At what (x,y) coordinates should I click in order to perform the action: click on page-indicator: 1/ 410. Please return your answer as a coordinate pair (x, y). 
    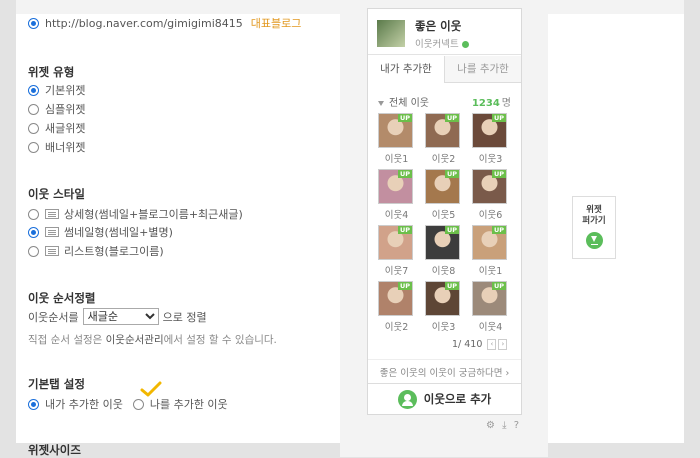
    Looking at the image, I should click on (467, 344).